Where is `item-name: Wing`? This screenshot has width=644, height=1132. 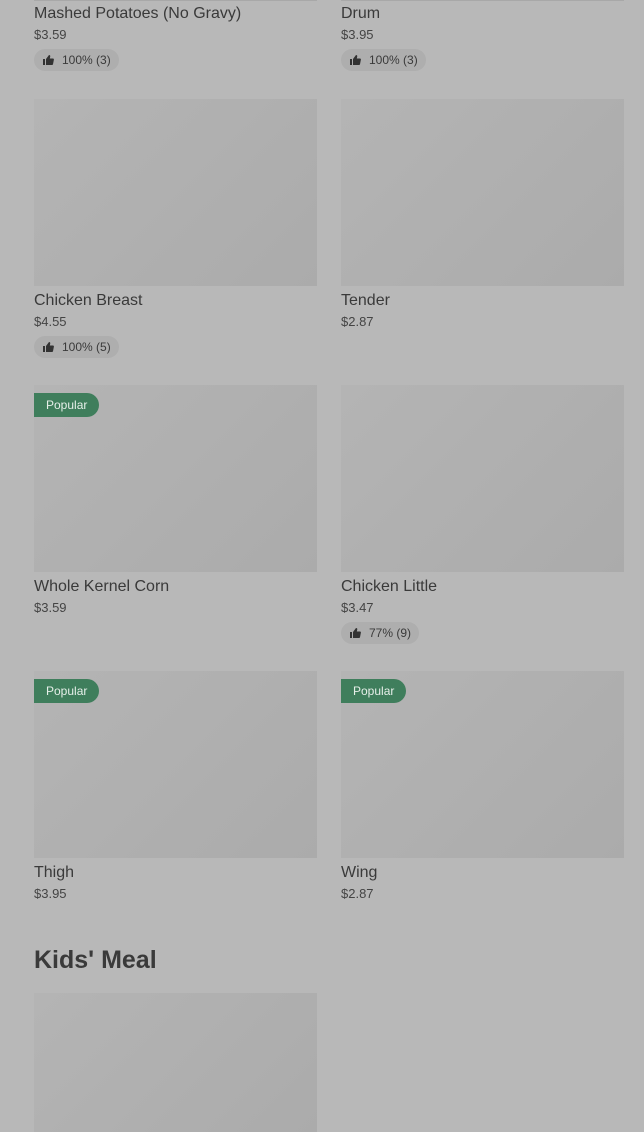 item-name: Wing is located at coordinates (359, 872).